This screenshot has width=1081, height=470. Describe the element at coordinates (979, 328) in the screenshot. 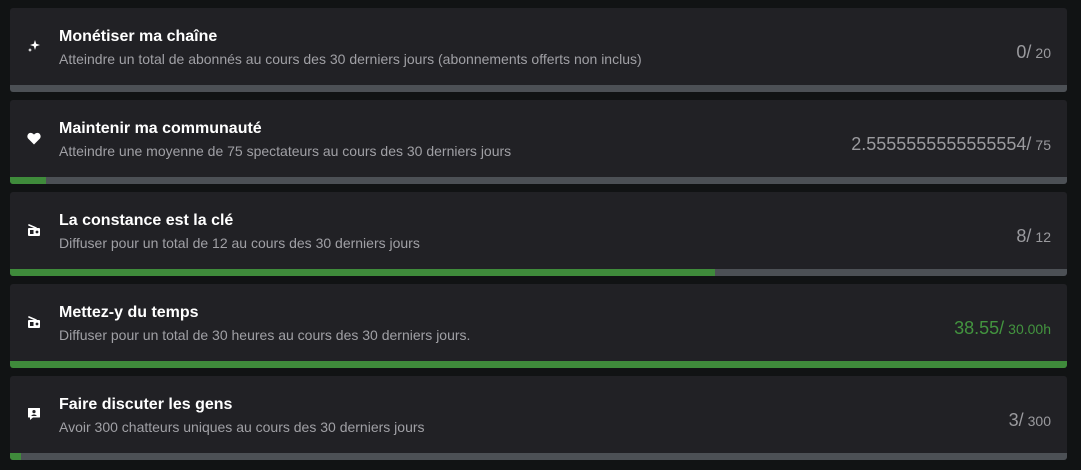

I see `goal-current-value: 38.55/` at that location.